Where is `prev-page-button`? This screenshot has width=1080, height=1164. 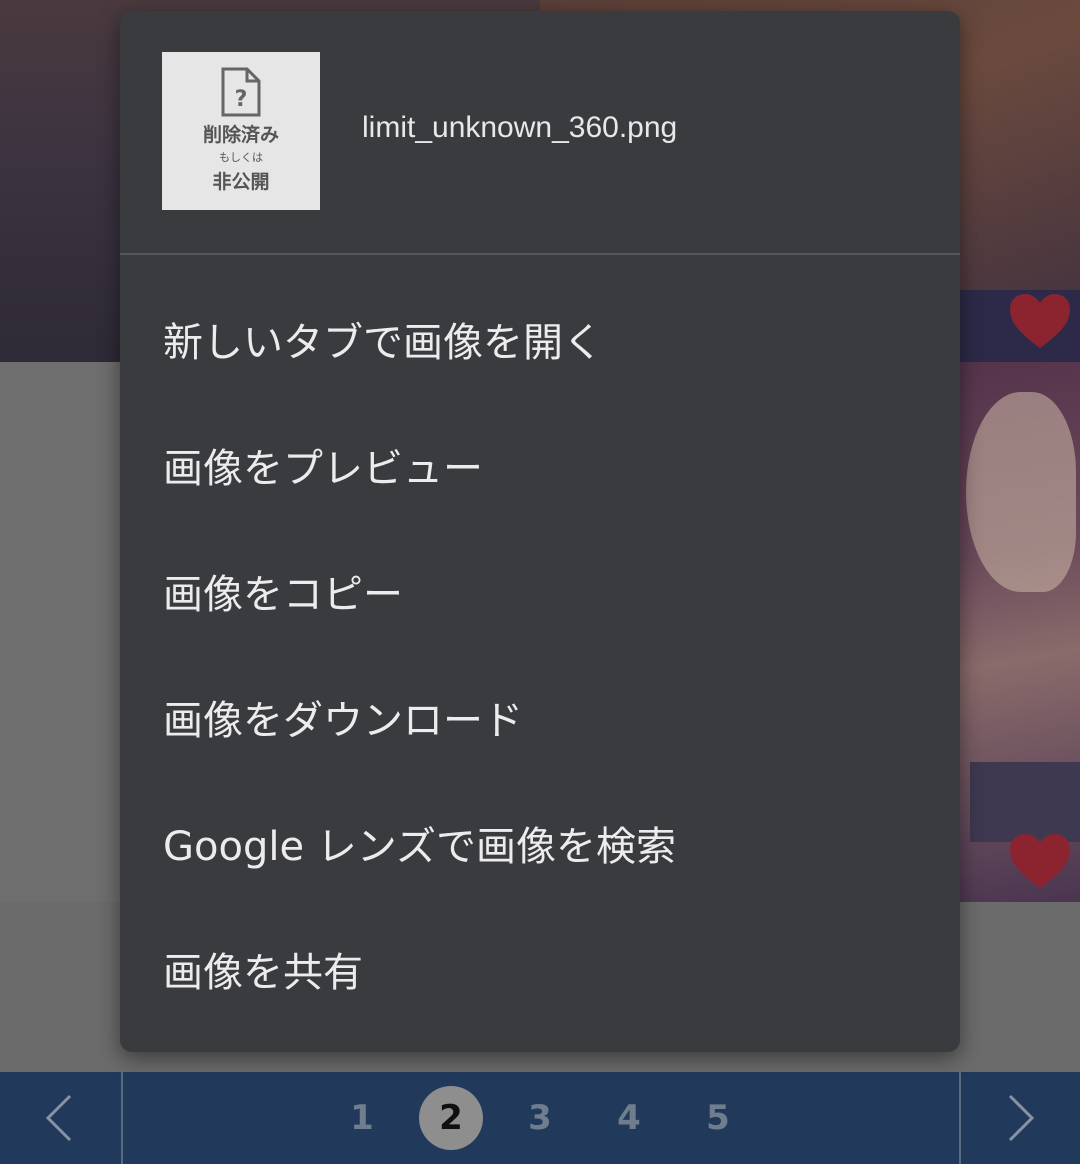 prev-page-button is located at coordinates (60, 1118).